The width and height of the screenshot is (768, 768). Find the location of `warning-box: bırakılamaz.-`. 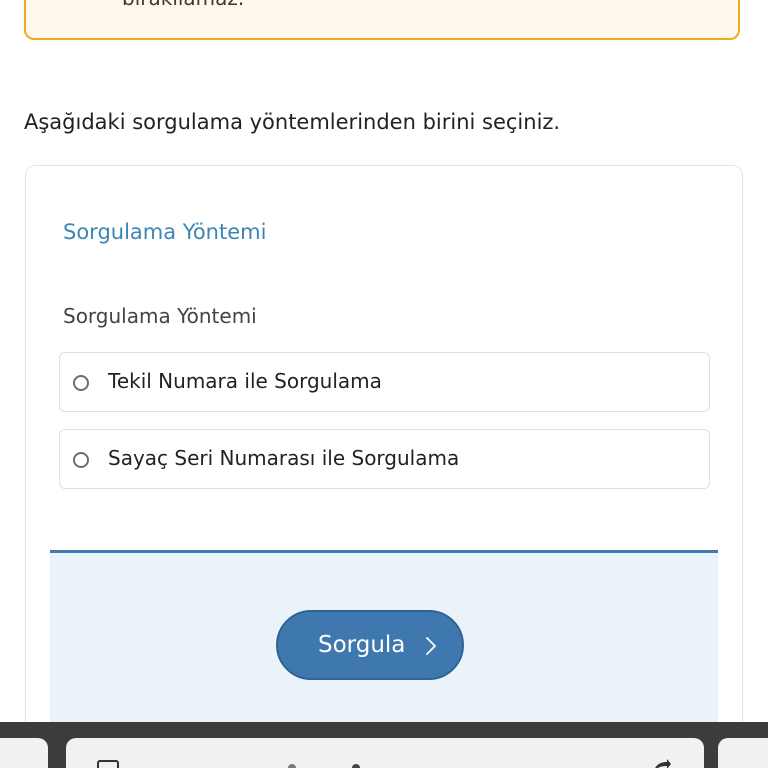

warning-box: bırakılamaz.- is located at coordinates (382, 20).